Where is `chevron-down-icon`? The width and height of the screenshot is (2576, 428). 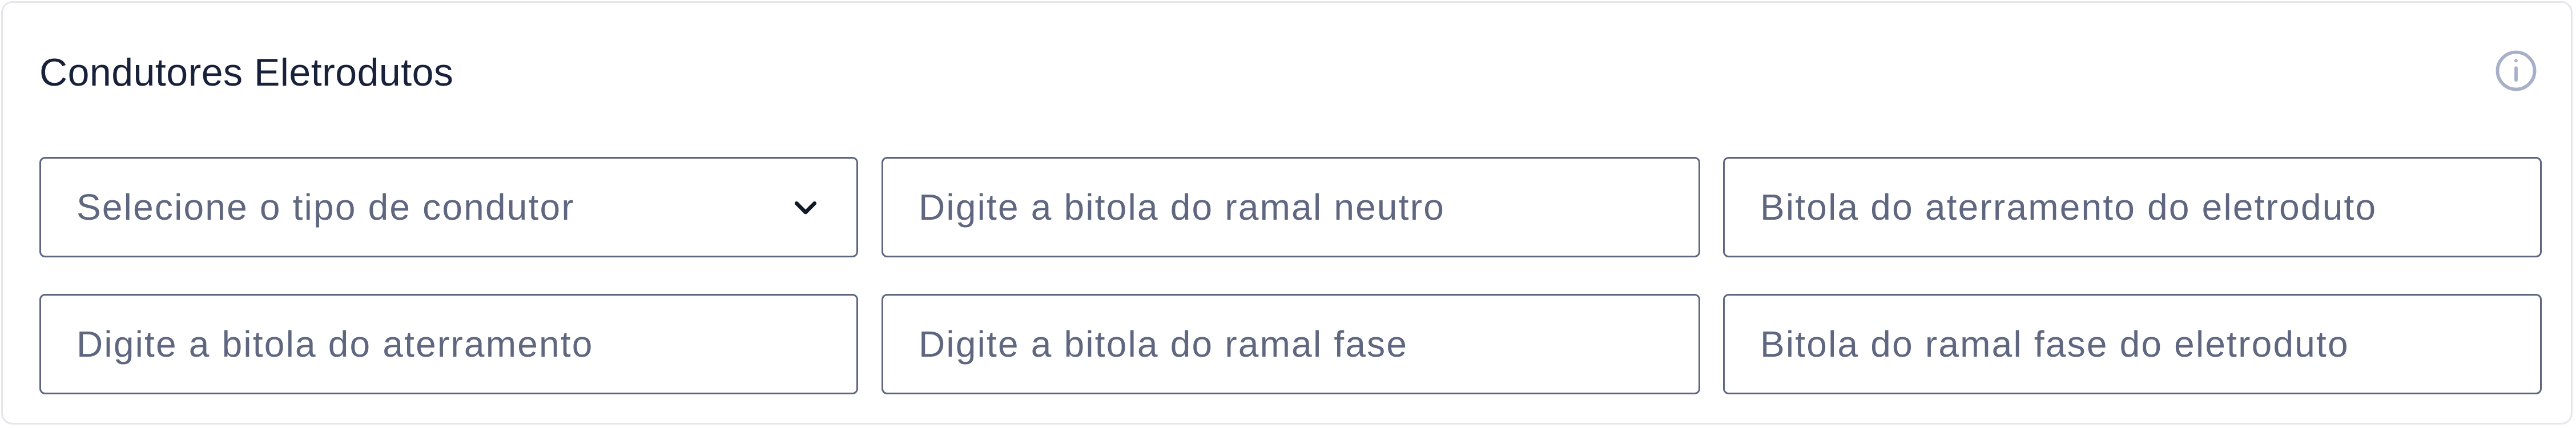 chevron-down-icon is located at coordinates (805, 207).